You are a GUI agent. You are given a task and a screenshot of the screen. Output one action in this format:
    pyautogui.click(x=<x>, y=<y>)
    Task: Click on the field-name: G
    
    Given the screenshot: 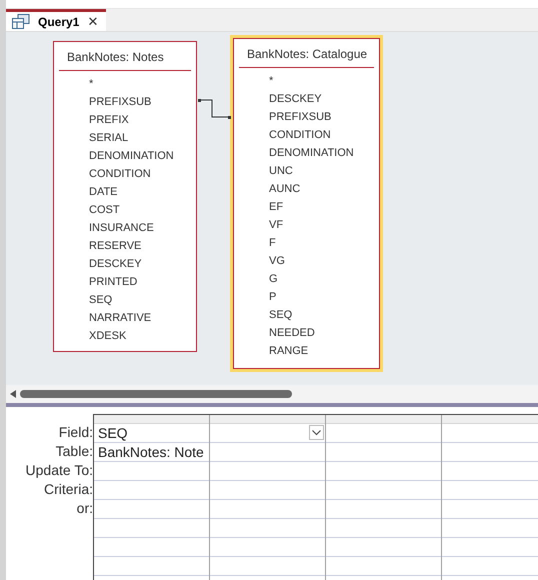 What is the action you would take?
    pyautogui.click(x=306, y=279)
    